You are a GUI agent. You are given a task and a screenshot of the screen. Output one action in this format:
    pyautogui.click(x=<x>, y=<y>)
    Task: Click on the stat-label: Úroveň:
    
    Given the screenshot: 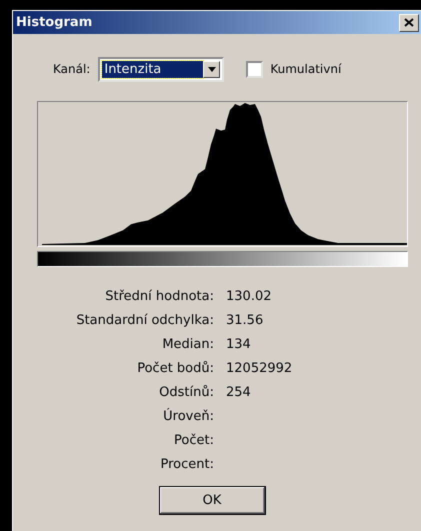 What is the action you would take?
    pyautogui.click(x=188, y=416)
    